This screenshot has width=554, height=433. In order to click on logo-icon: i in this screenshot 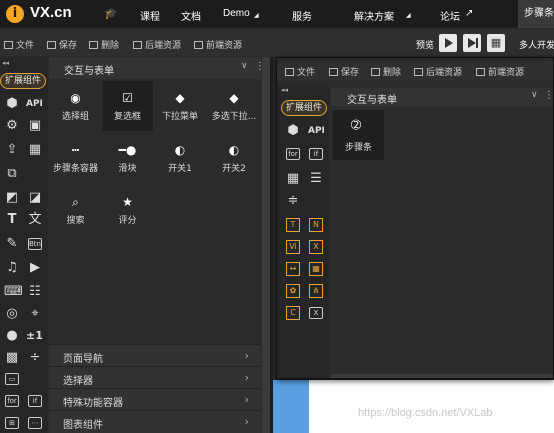, I will do `click(15, 14)`.